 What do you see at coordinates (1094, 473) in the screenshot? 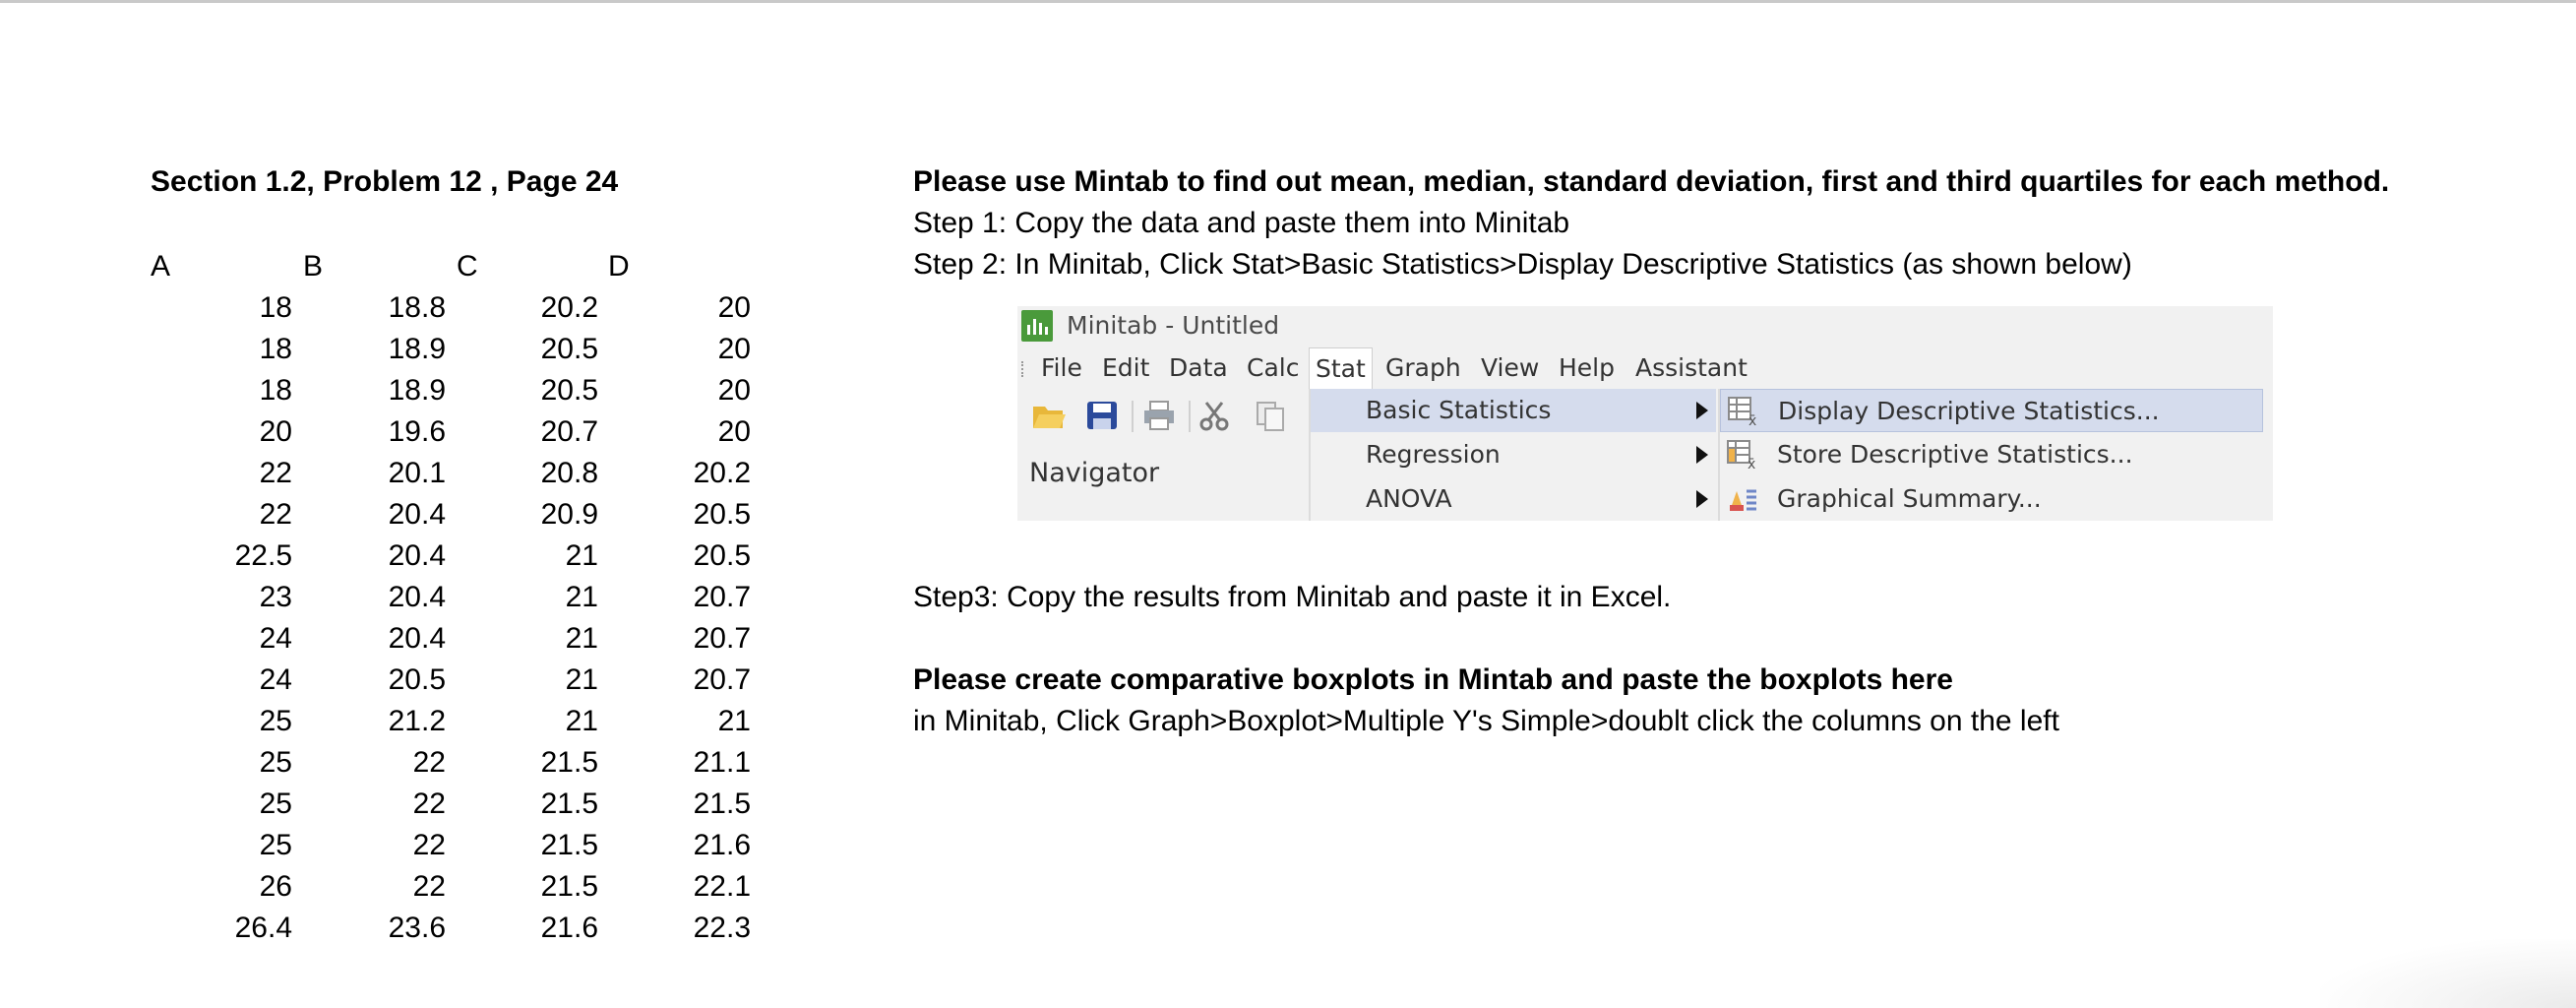
I see `navigator-label: Navigator` at bounding box center [1094, 473].